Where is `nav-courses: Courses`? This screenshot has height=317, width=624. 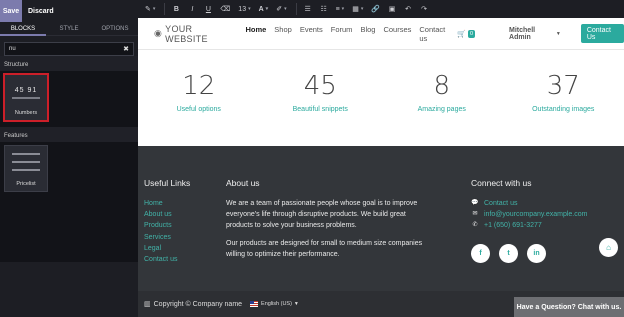
nav-courses: Courses is located at coordinates (397, 34).